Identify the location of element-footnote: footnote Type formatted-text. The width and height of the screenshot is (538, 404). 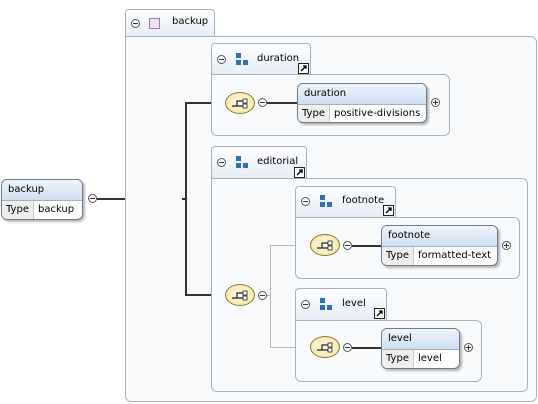
(439, 245).